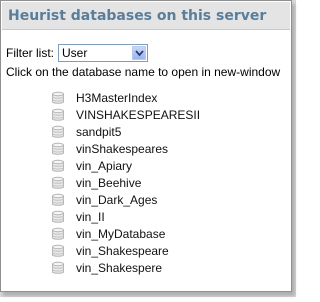 This screenshot has height=302, width=320. I want to click on database-list-item: vin_Apiary, so click(125, 165).